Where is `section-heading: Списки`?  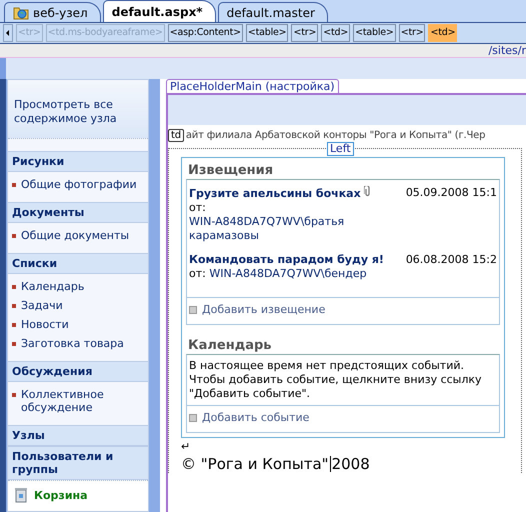 section-heading: Списки is located at coordinates (78, 263).